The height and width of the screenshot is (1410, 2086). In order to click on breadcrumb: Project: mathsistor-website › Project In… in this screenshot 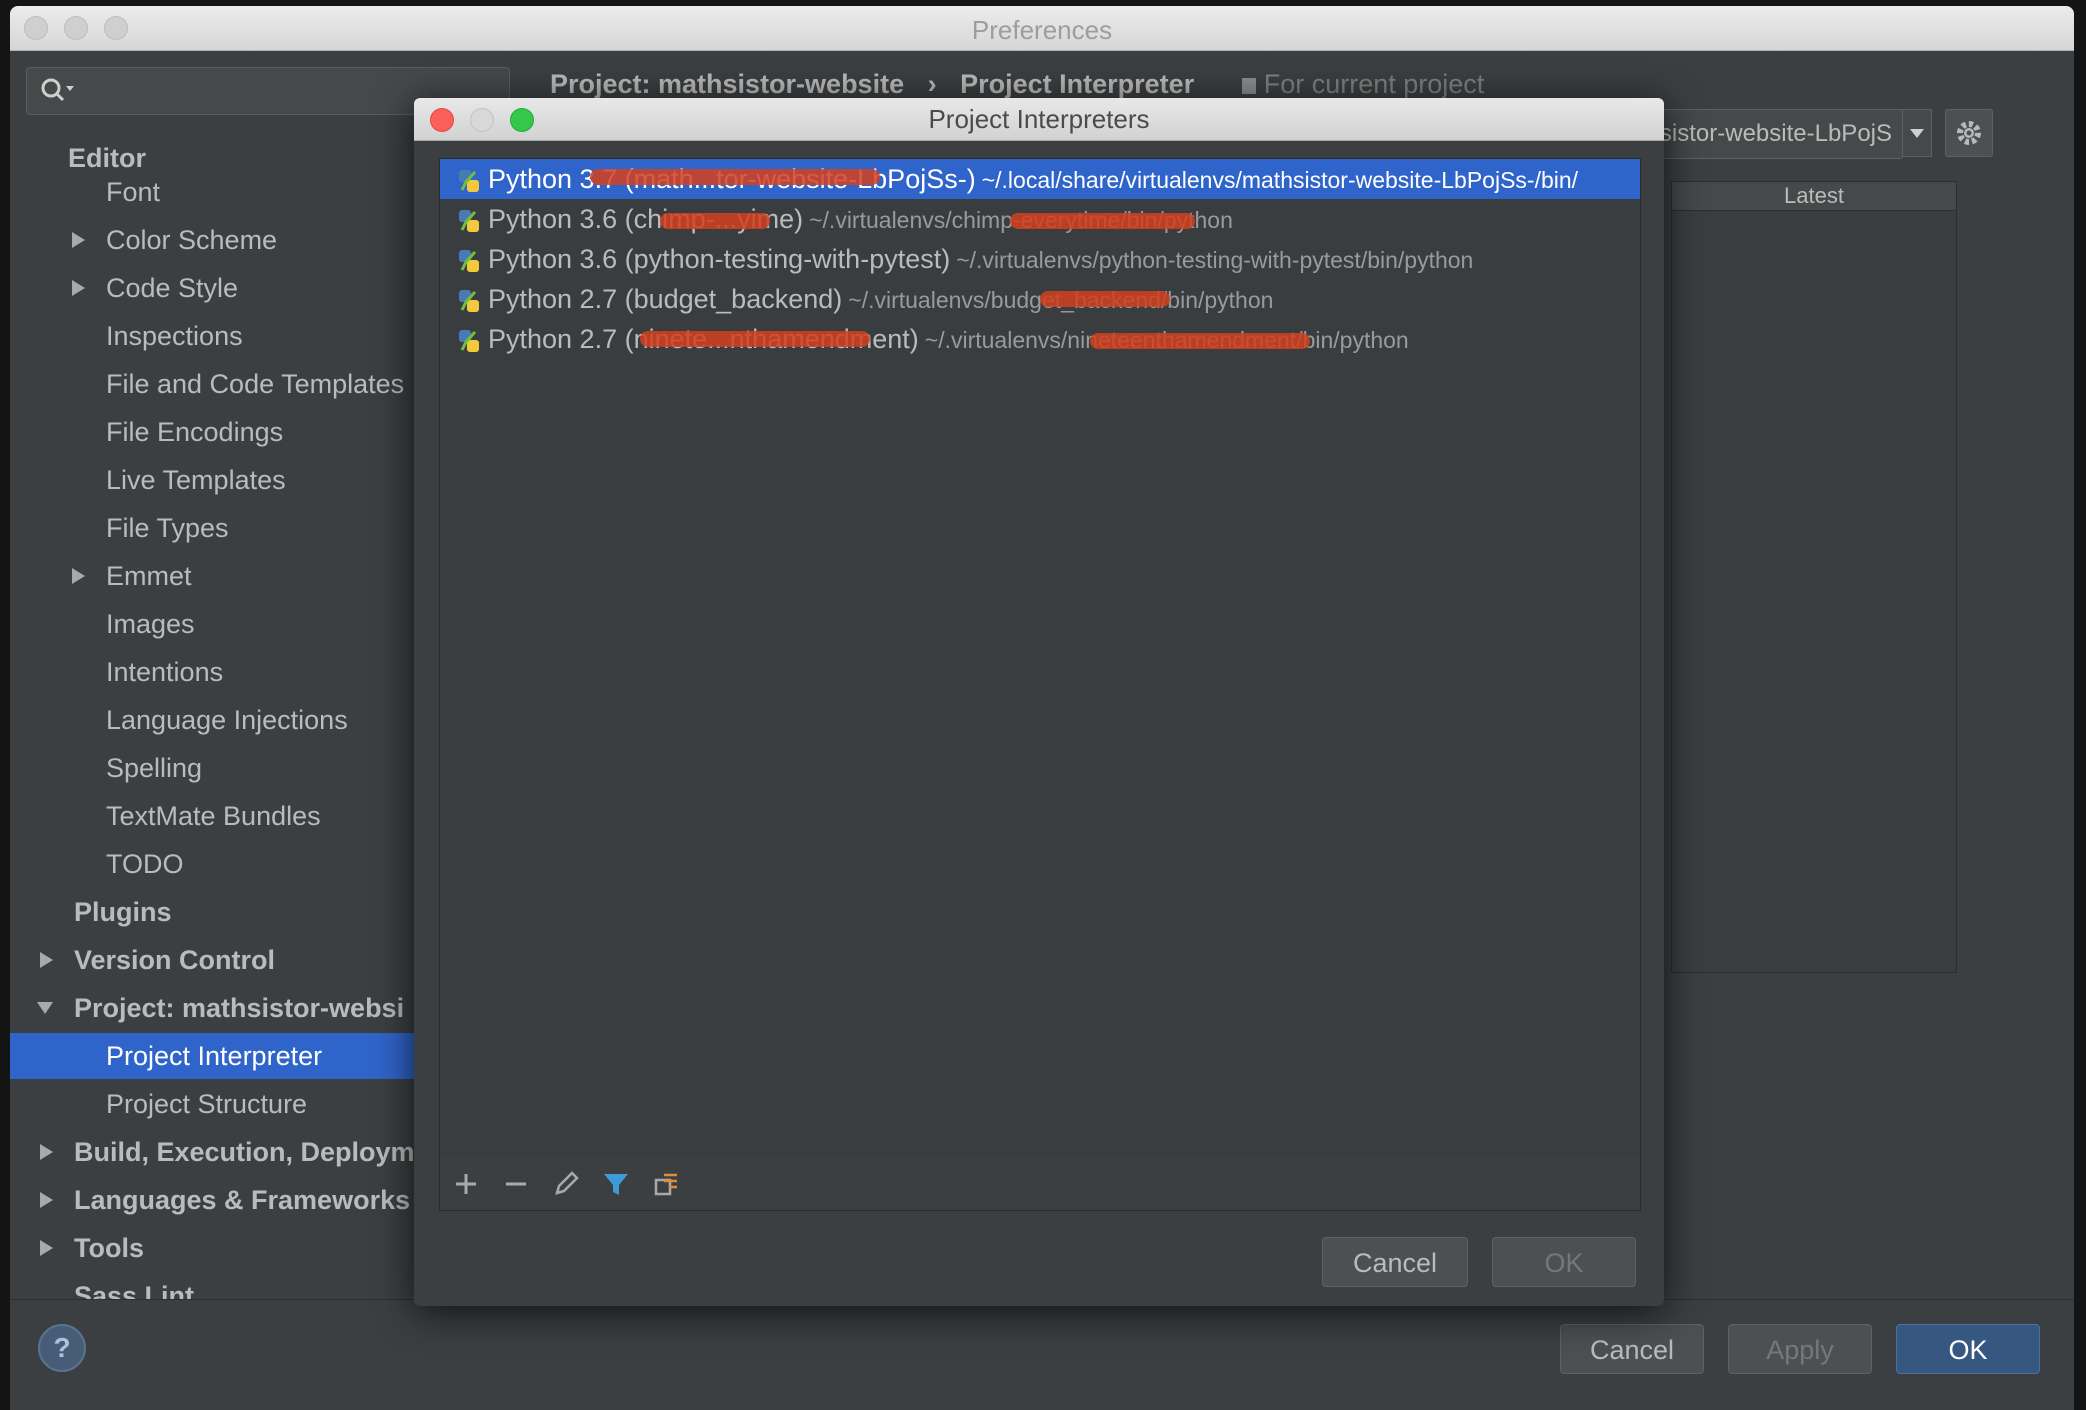, I will do `click(1017, 84)`.